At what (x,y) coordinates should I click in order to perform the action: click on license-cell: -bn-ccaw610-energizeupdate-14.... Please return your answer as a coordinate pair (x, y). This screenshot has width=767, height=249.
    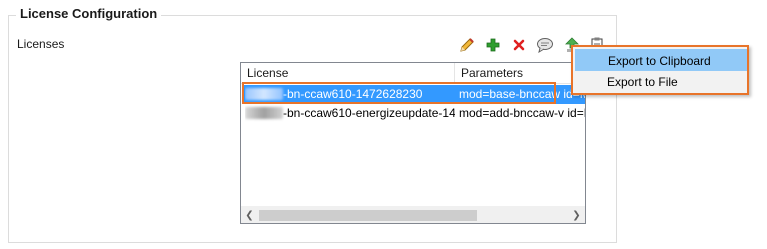
    Looking at the image, I should click on (350, 113).